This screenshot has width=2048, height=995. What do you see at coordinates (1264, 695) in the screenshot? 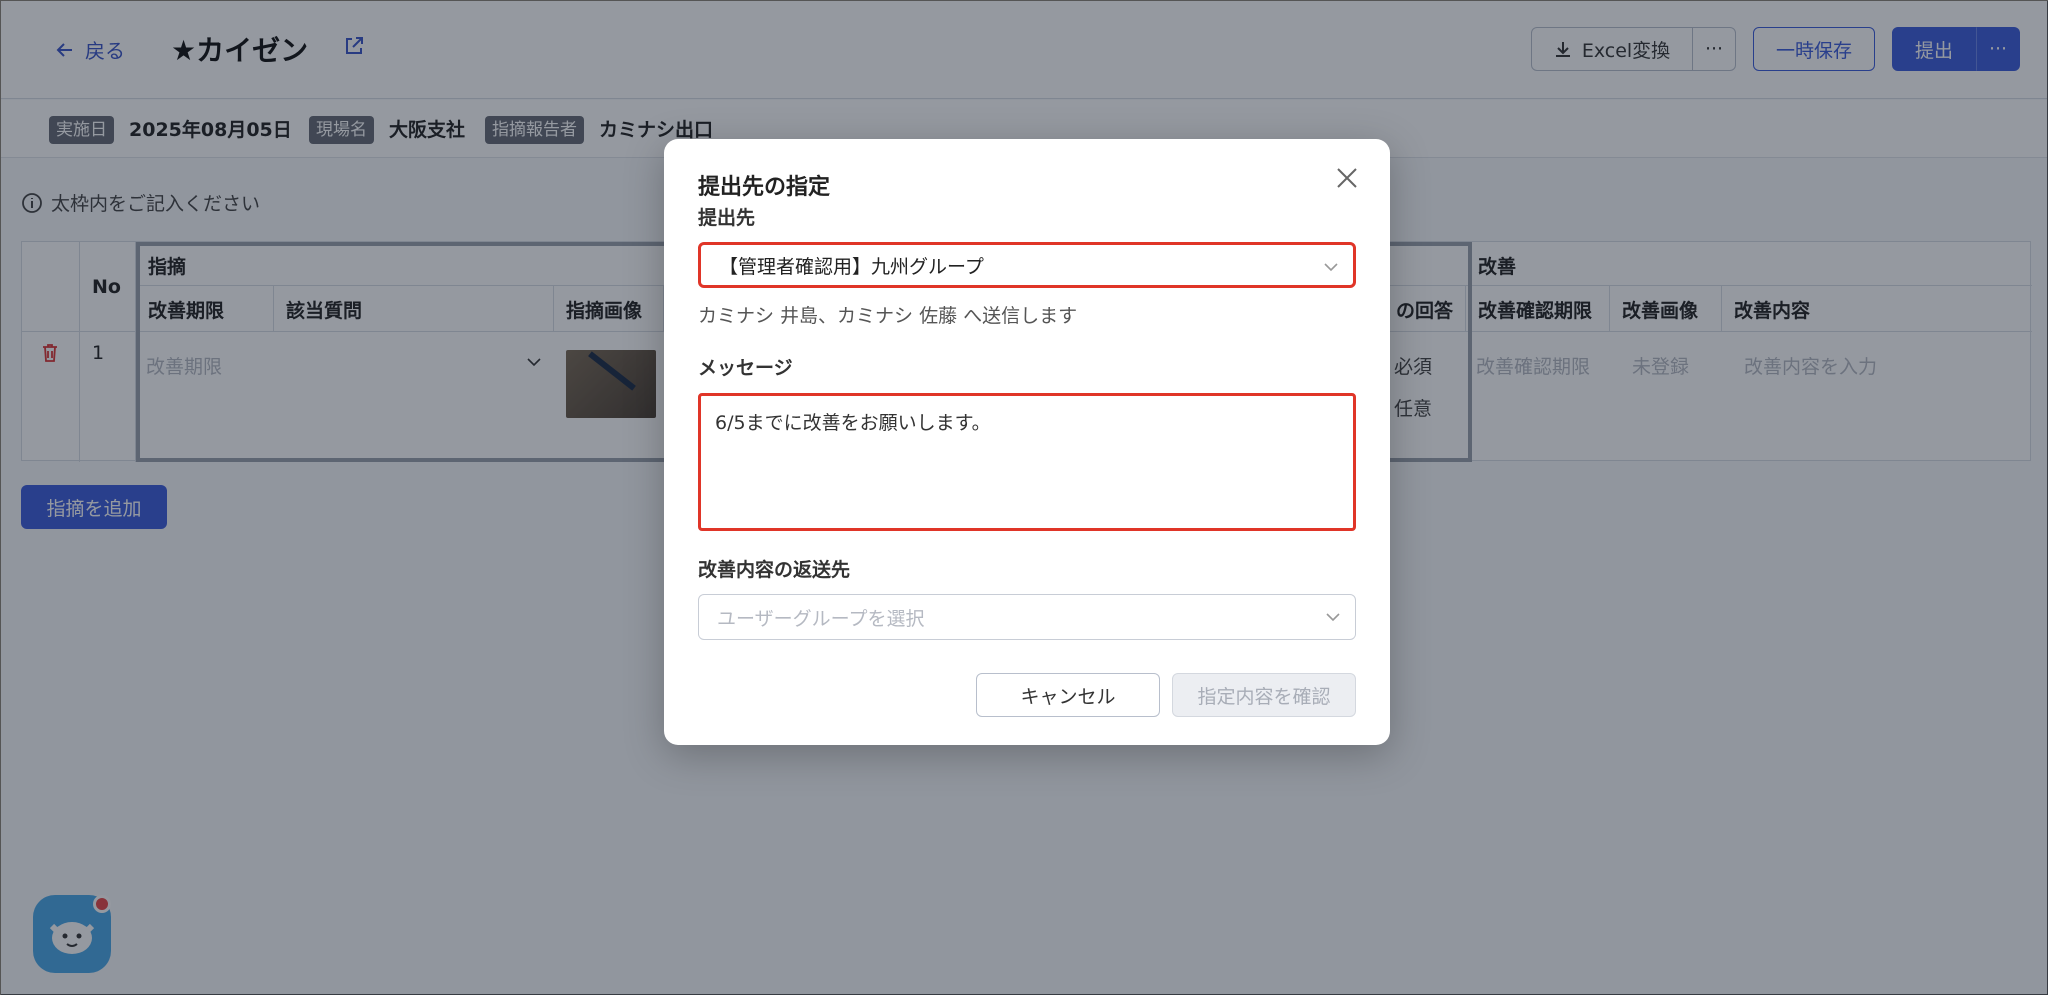
I see `confirm-button: 指定内容を確認` at bounding box center [1264, 695].